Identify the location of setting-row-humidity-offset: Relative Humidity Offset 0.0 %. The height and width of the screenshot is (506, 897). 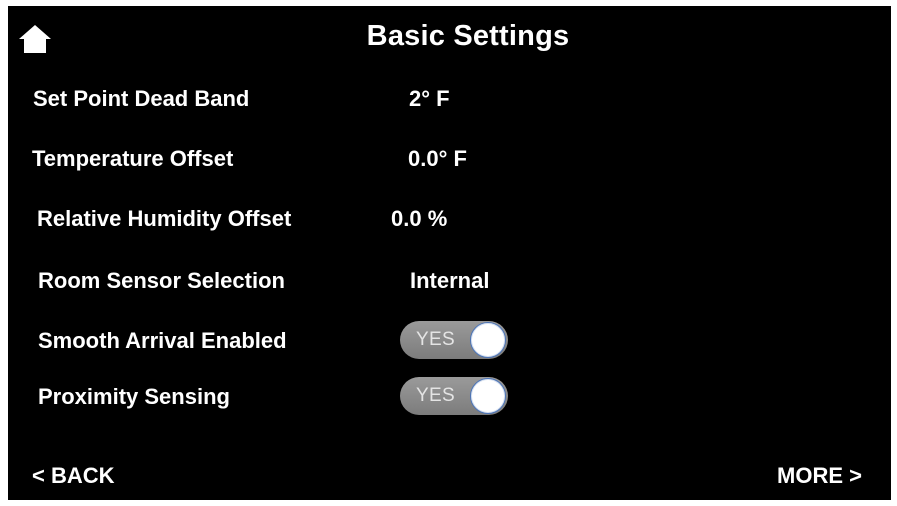
(337, 223).